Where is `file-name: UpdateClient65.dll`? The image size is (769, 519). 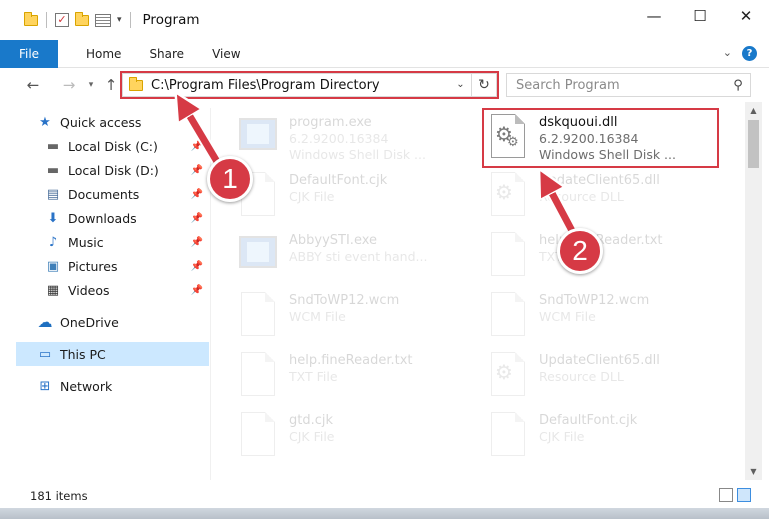 file-name: UpdateClient65.dll is located at coordinates (599, 360).